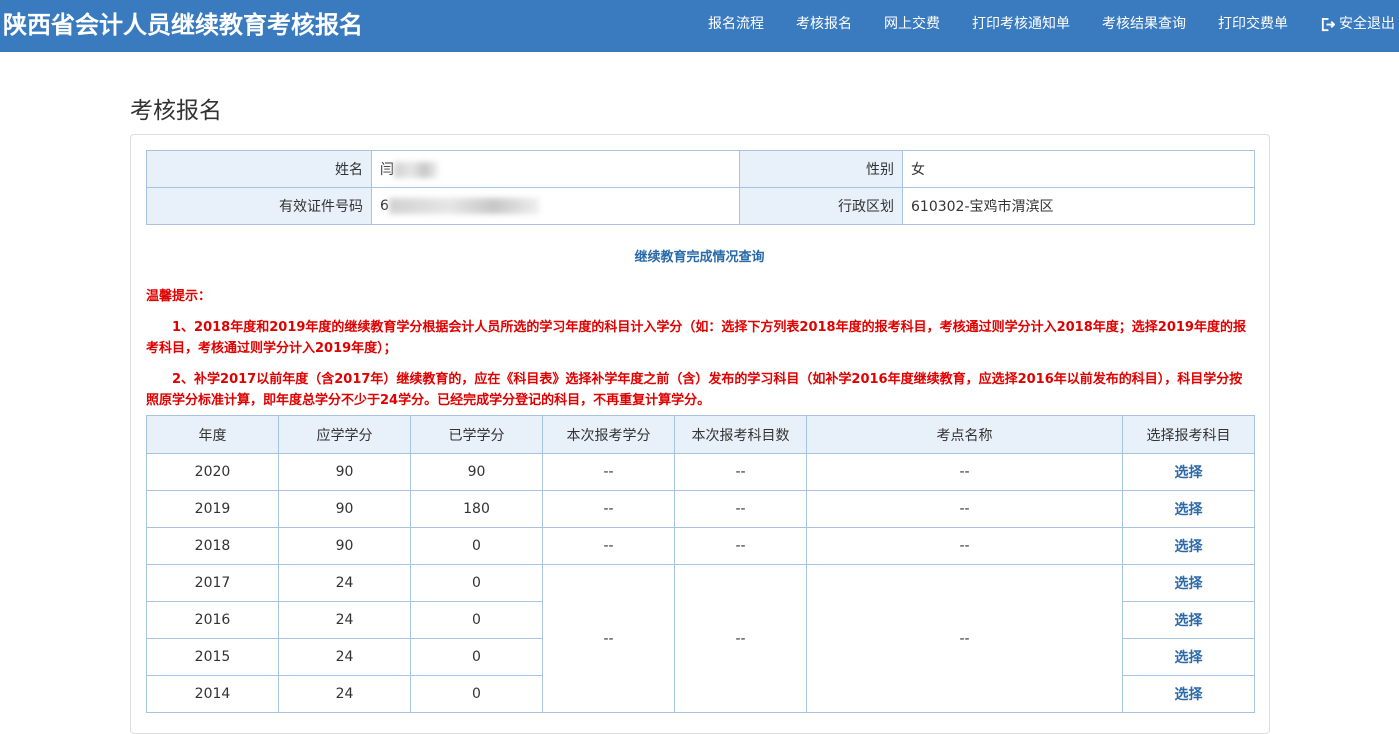  What do you see at coordinates (259, 169) in the screenshot?
I see `name-label: 姓名` at bounding box center [259, 169].